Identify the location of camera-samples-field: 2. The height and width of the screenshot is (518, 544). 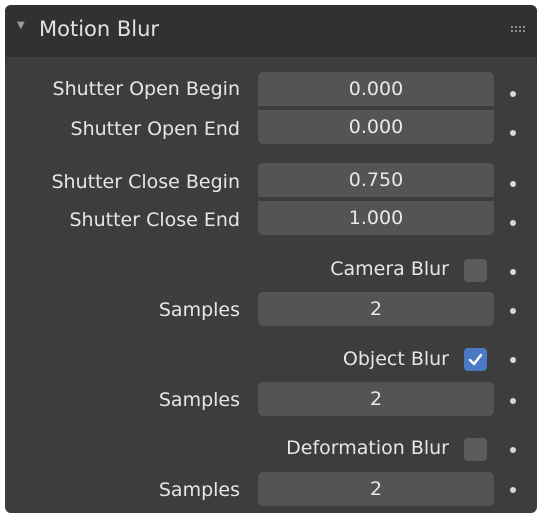
(376, 309).